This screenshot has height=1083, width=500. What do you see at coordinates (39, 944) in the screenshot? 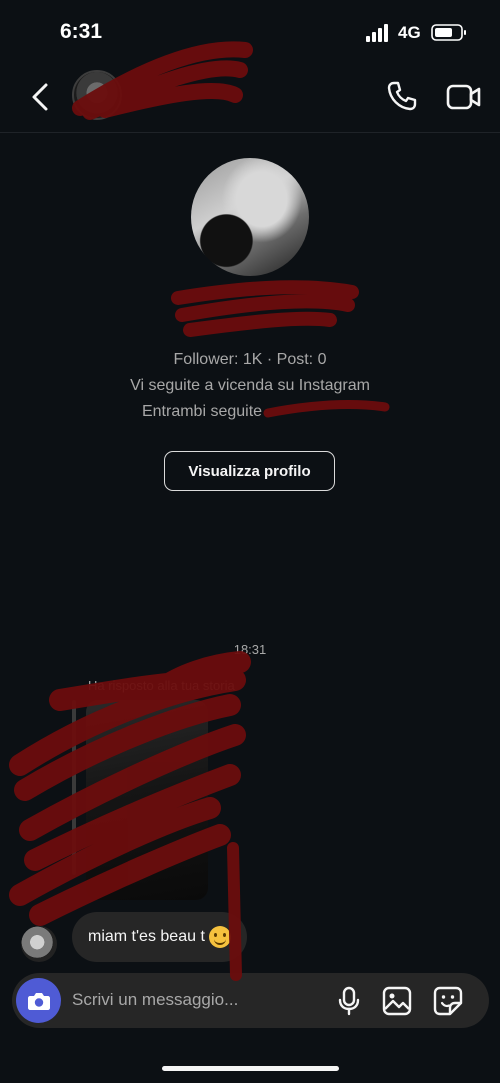
I see `message-avatar` at bounding box center [39, 944].